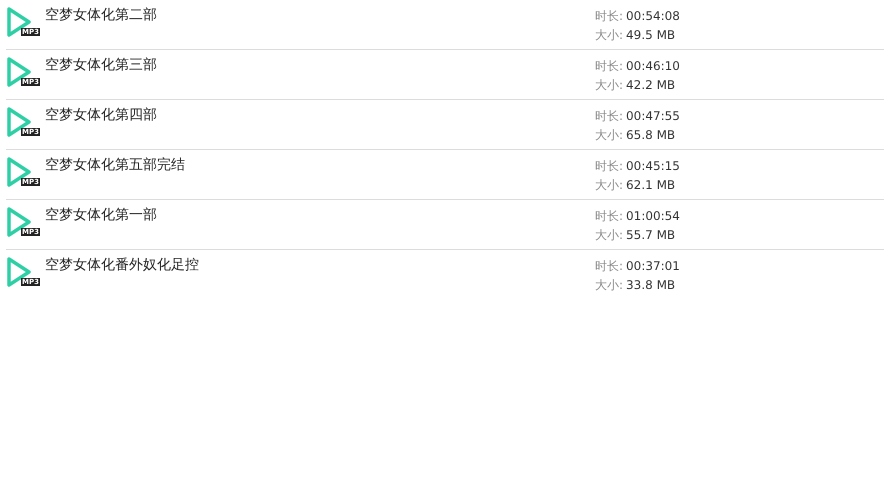  What do you see at coordinates (653, 216) in the screenshot?
I see `duration-value: 01:00:54` at bounding box center [653, 216].